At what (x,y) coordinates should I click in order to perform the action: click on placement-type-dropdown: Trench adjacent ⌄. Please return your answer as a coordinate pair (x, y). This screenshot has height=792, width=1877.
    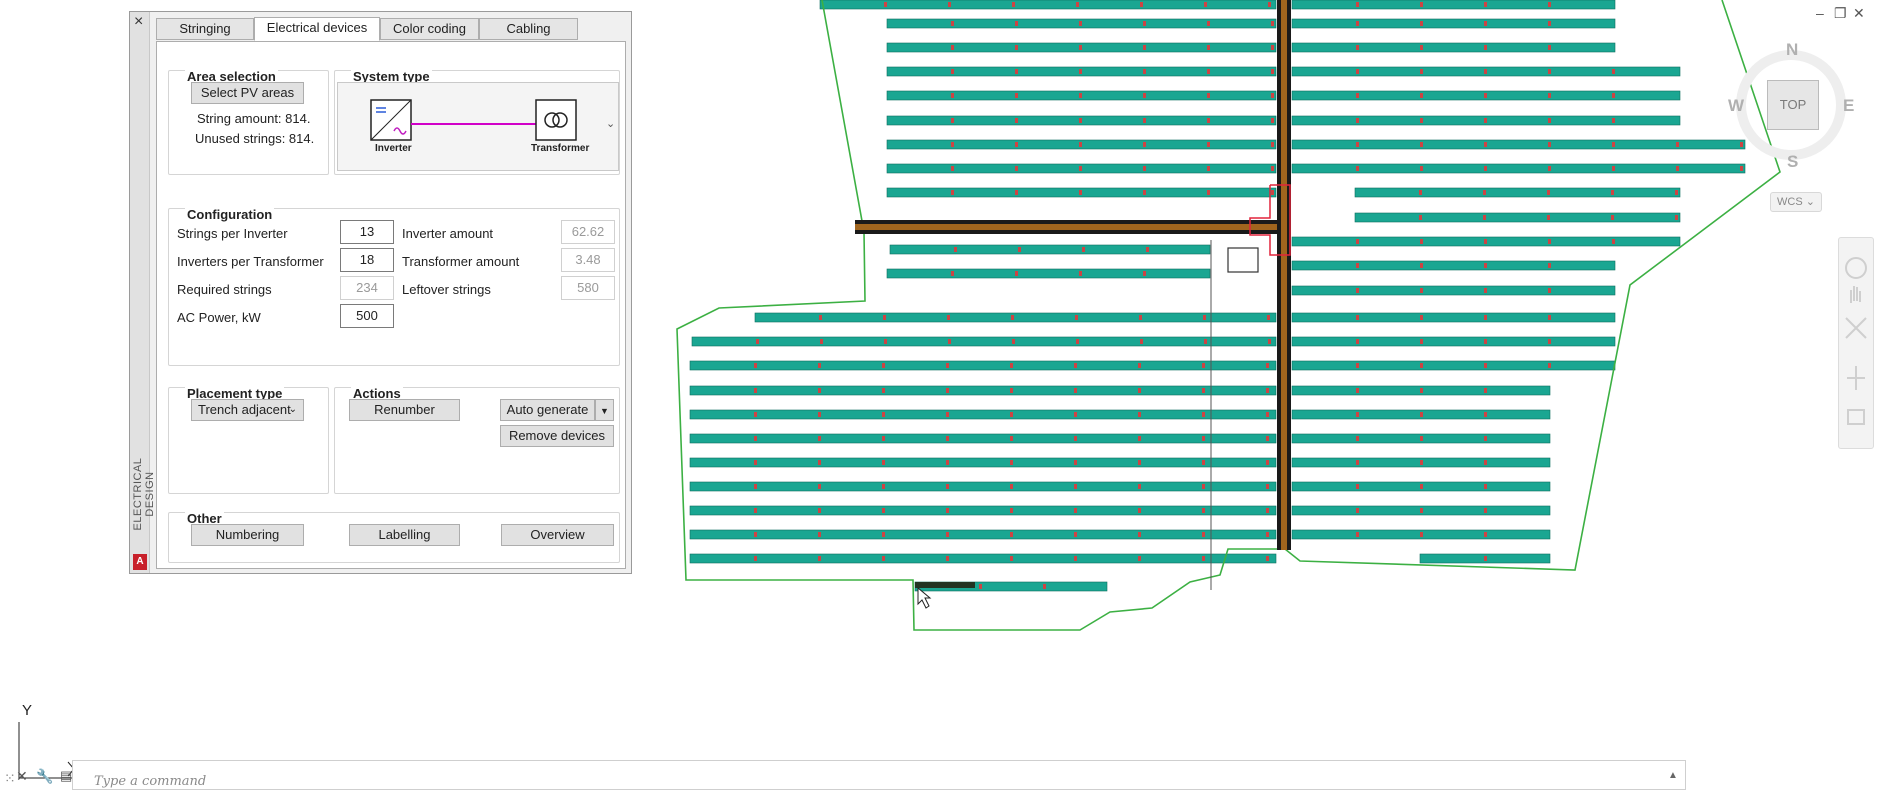
    Looking at the image, I should click on (247, 410).